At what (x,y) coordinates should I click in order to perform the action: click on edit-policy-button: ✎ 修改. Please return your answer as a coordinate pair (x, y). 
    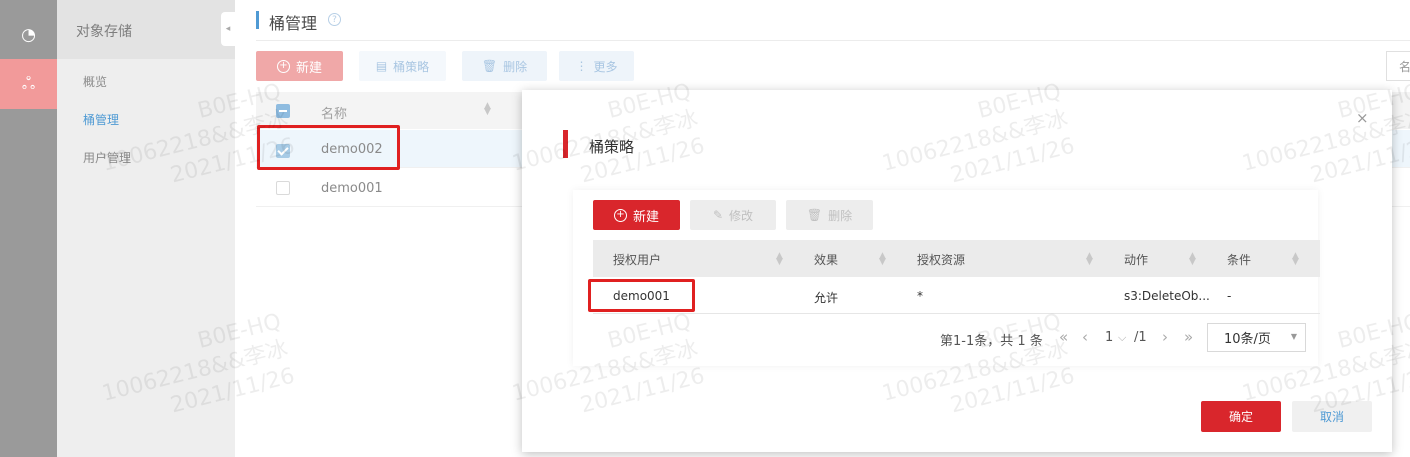
    Looking at the image, I should click on (733, 215).